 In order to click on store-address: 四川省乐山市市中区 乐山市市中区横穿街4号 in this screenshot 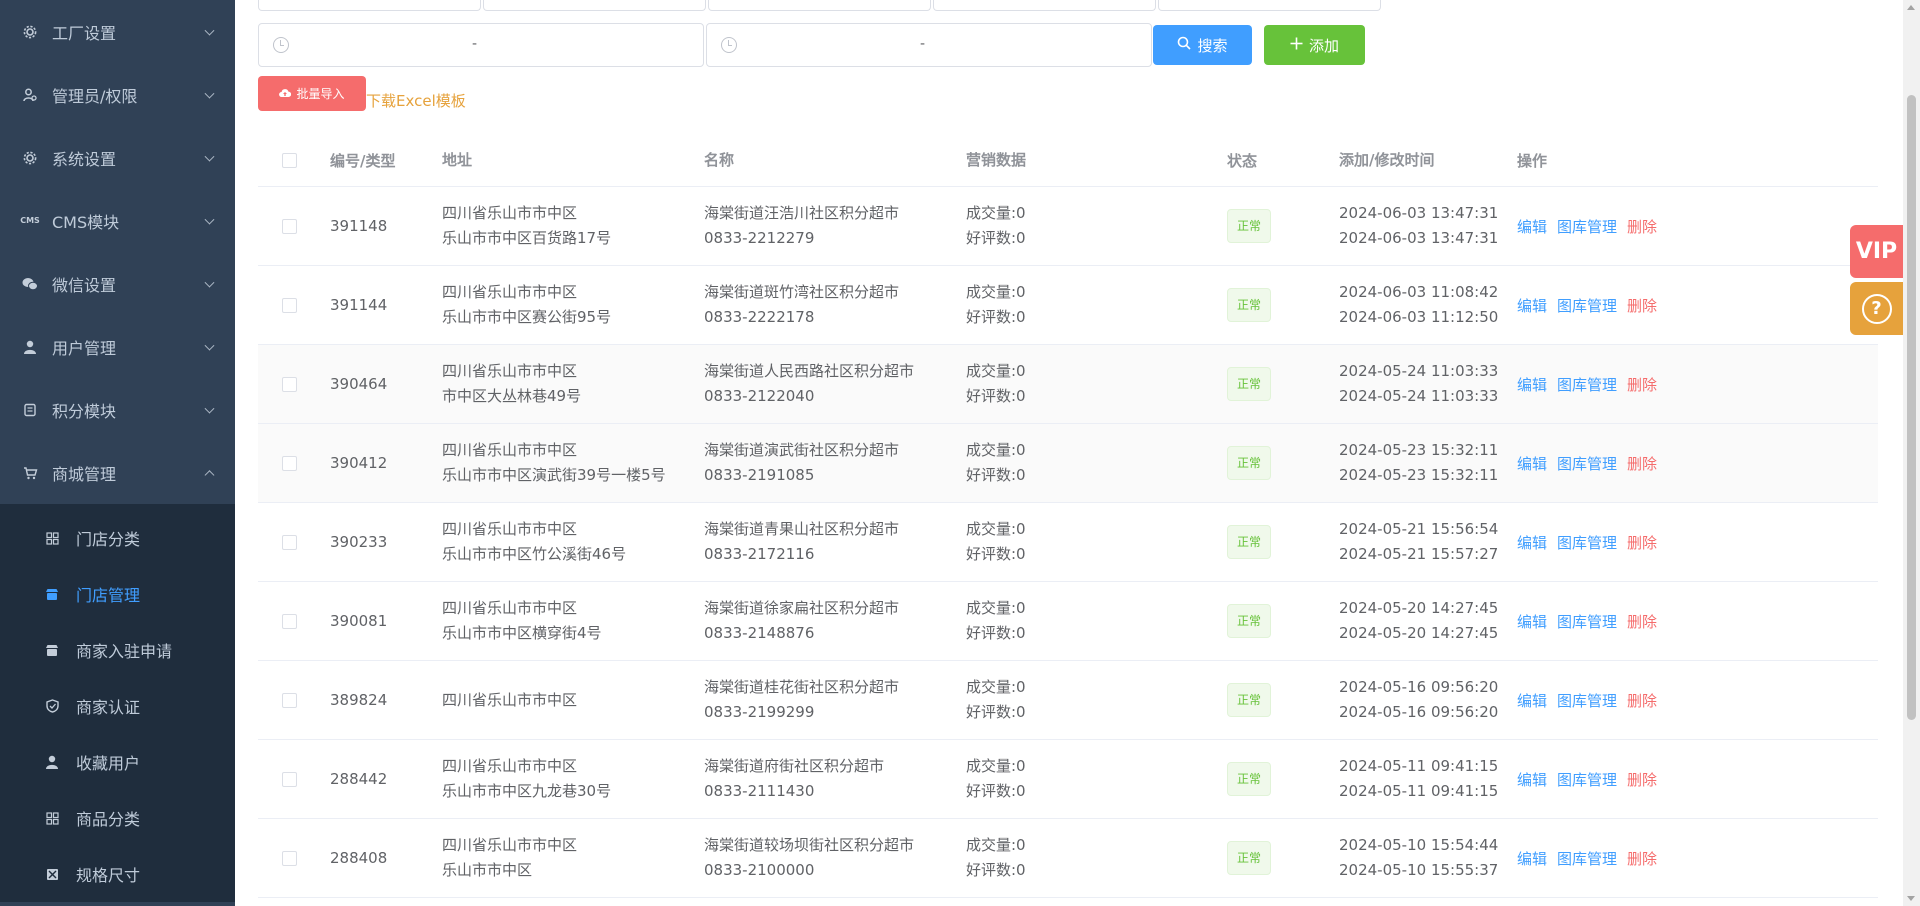, I will do `click(573, 621)`.